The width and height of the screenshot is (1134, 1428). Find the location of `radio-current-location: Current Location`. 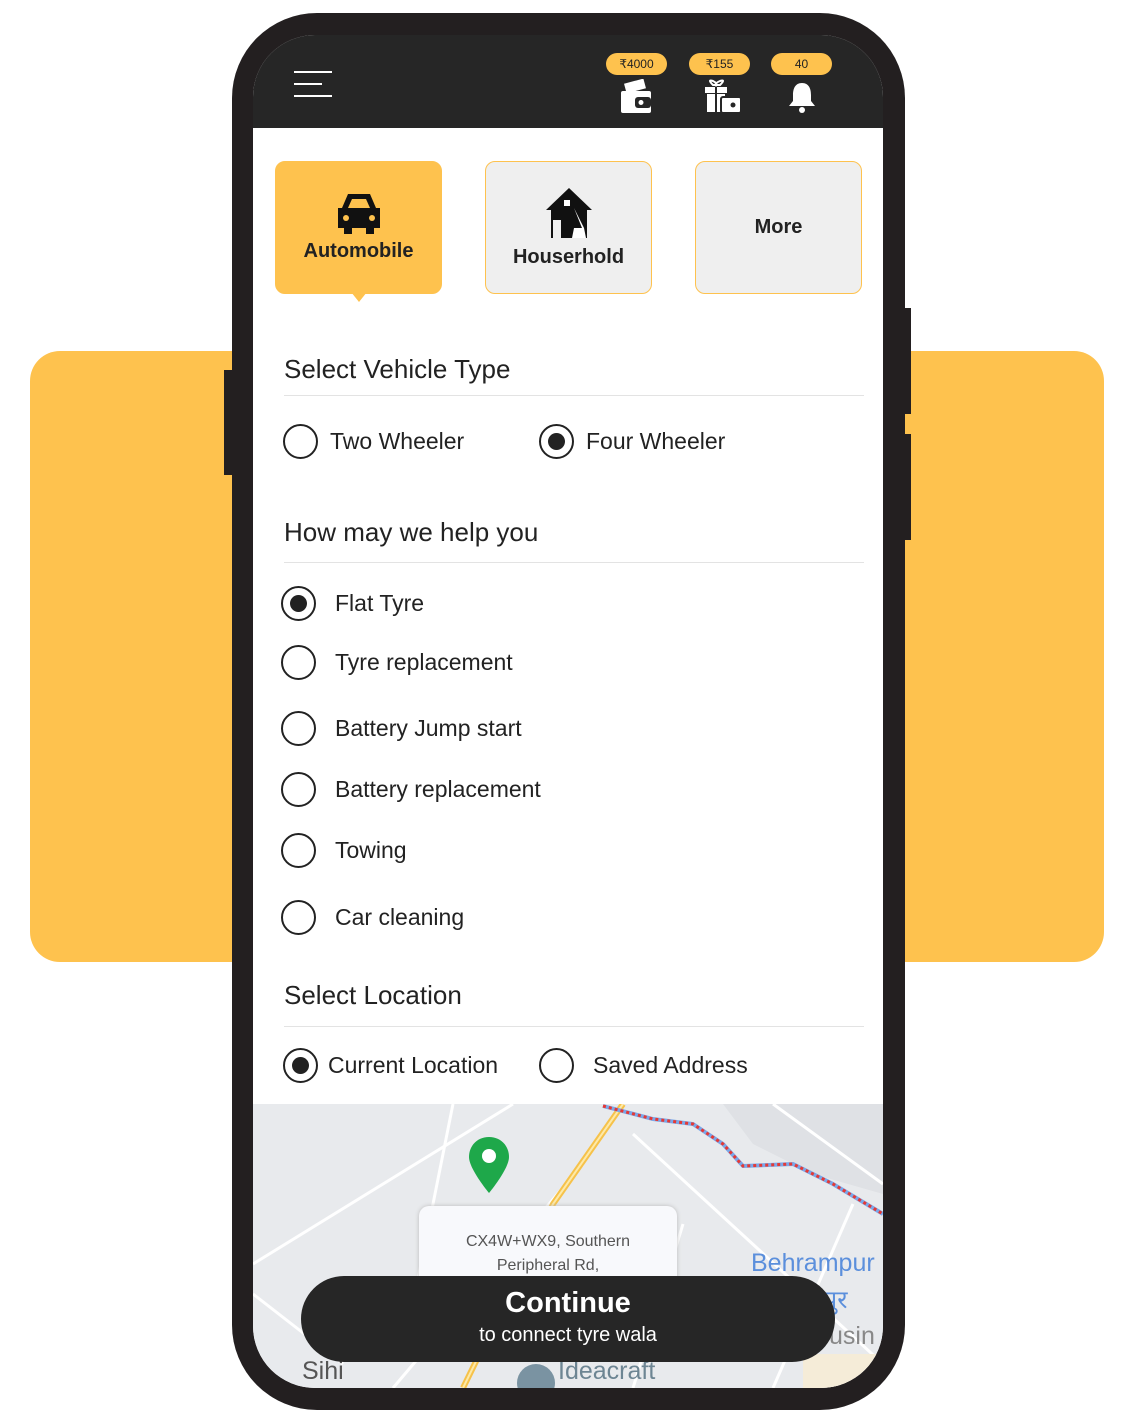

radio-current-location: Current Location is located at coordinates (390, 1065).